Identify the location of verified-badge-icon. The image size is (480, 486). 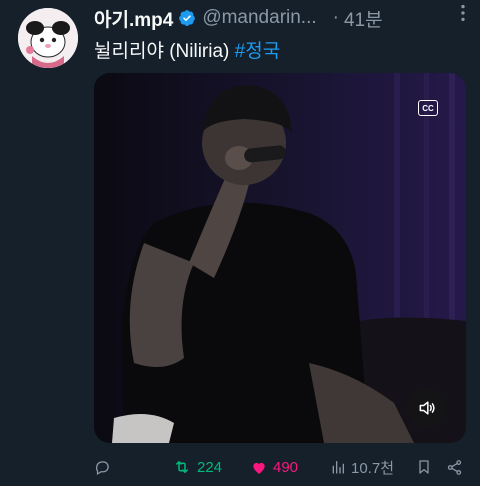
(187, 18).